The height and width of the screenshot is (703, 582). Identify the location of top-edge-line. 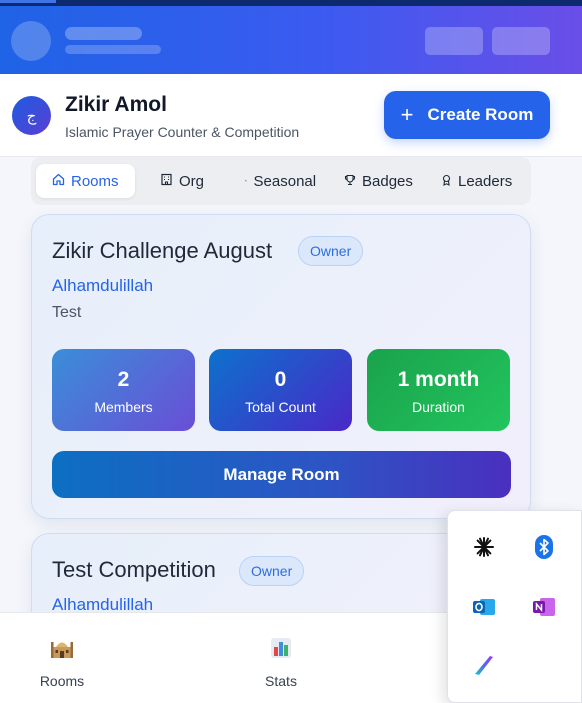
(291, 3).